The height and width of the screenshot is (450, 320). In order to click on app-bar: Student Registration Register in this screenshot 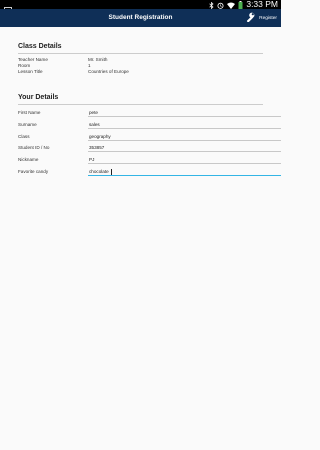, I will do `click(140, 18)`.